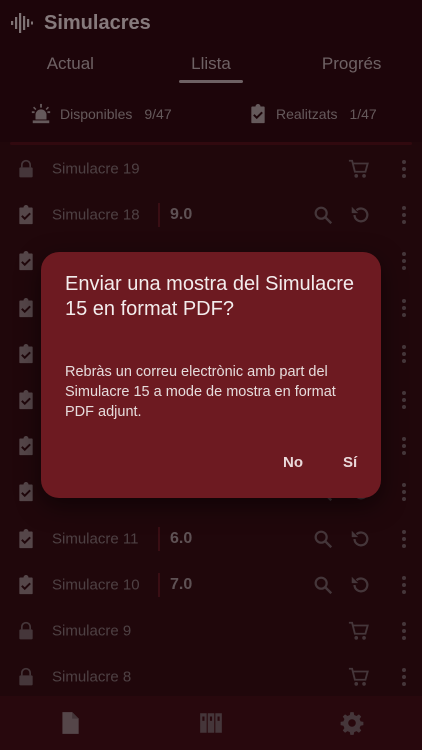  I want to click on dialog-cancel-button: No, so click(293, 462).